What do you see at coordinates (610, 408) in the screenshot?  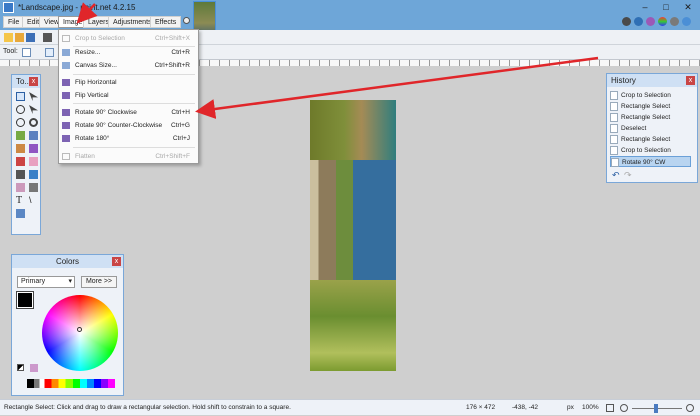 I see `fit-window-icon` at bounding box center [610, 408].